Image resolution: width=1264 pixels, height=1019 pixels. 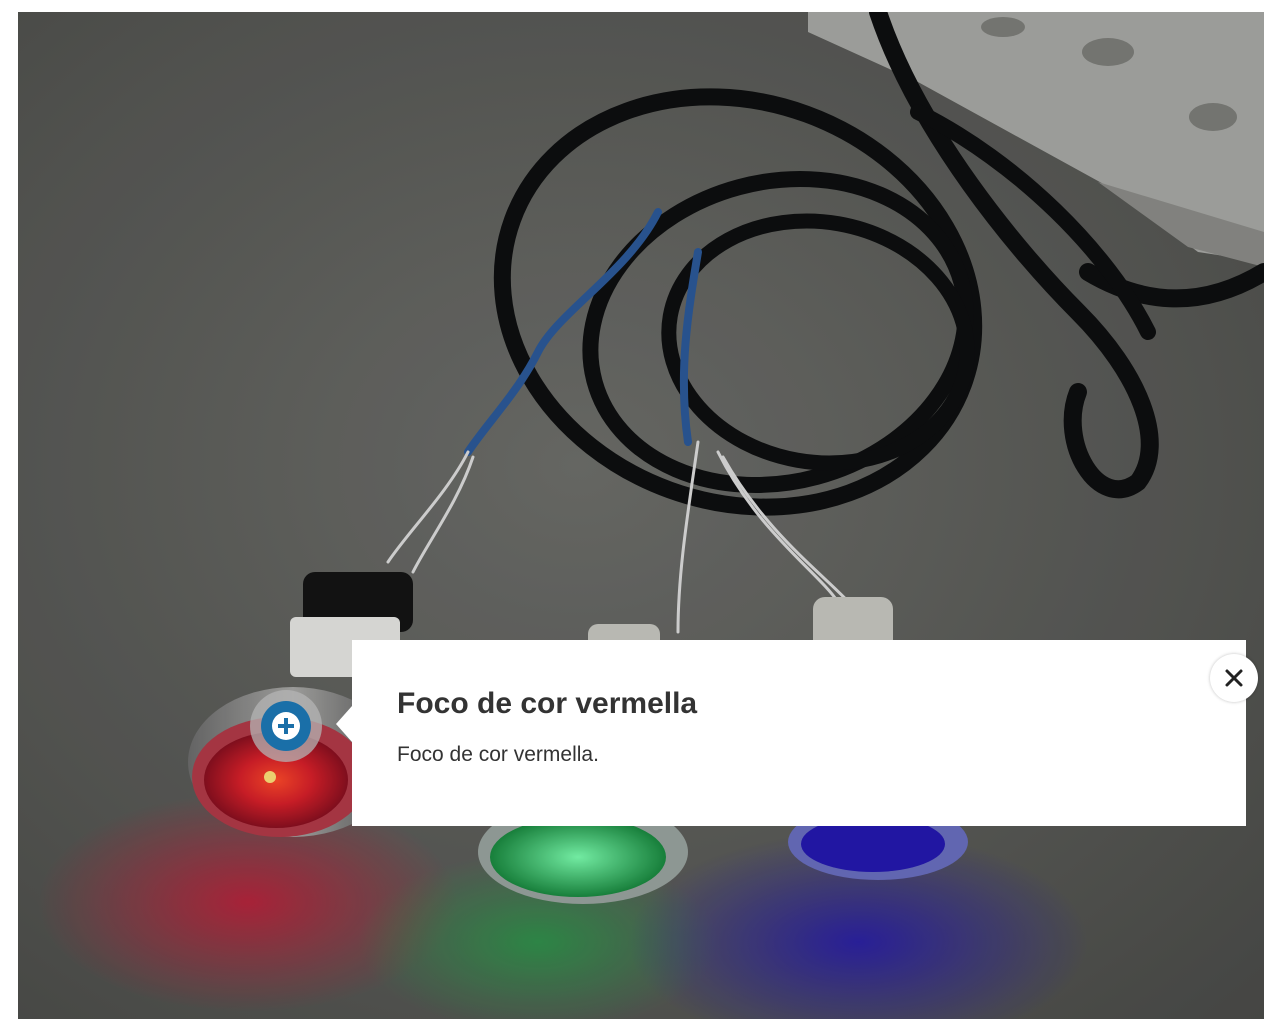 I want to click on close-icon, so click(x=1234, y=678).